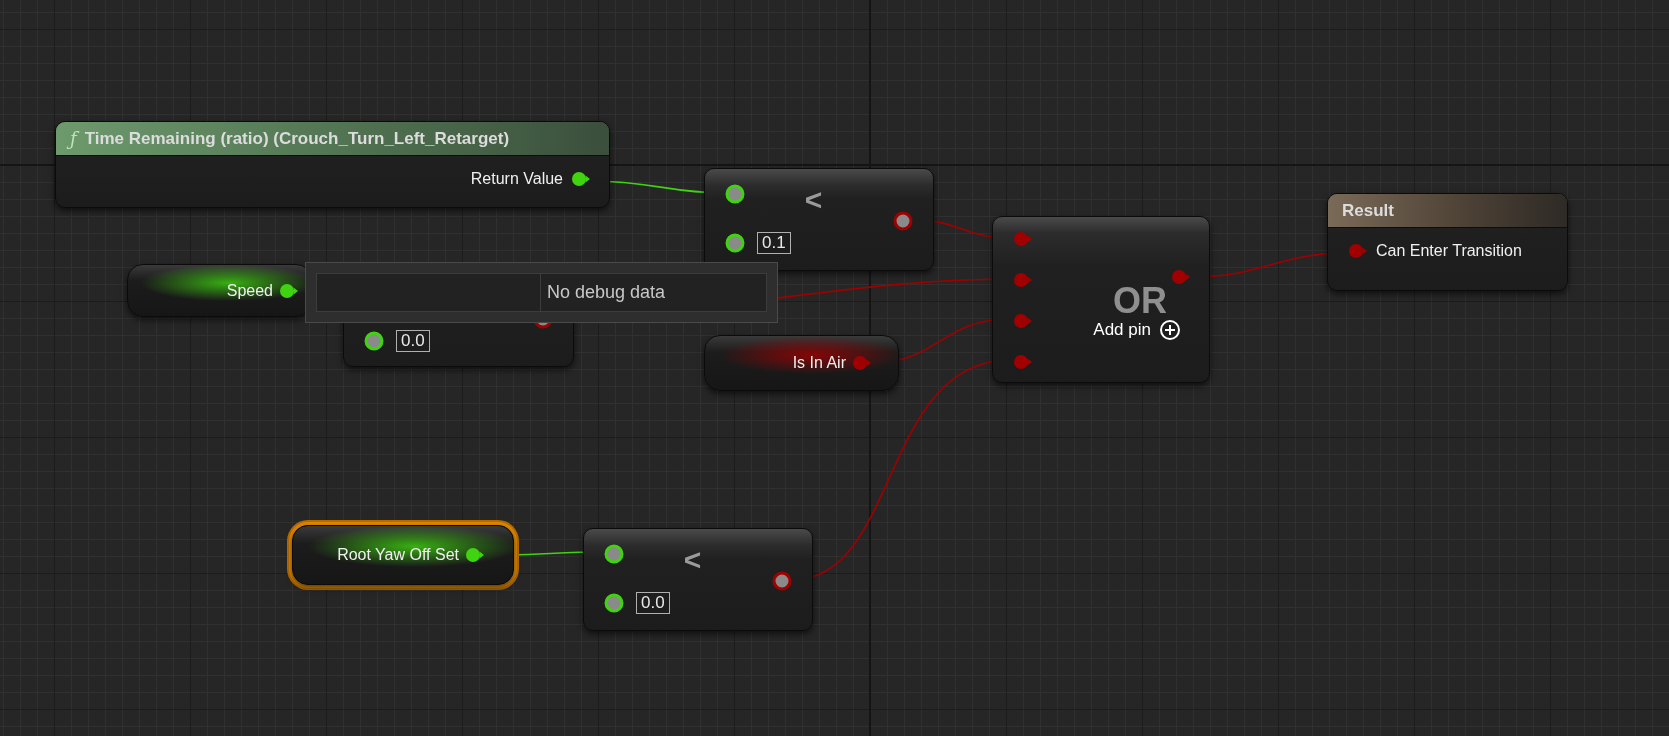 Image resolution: width=1669 pixels, height=736 pixels. I want to click on variable-label: Root Yaw Off Set, so click(398, 555).